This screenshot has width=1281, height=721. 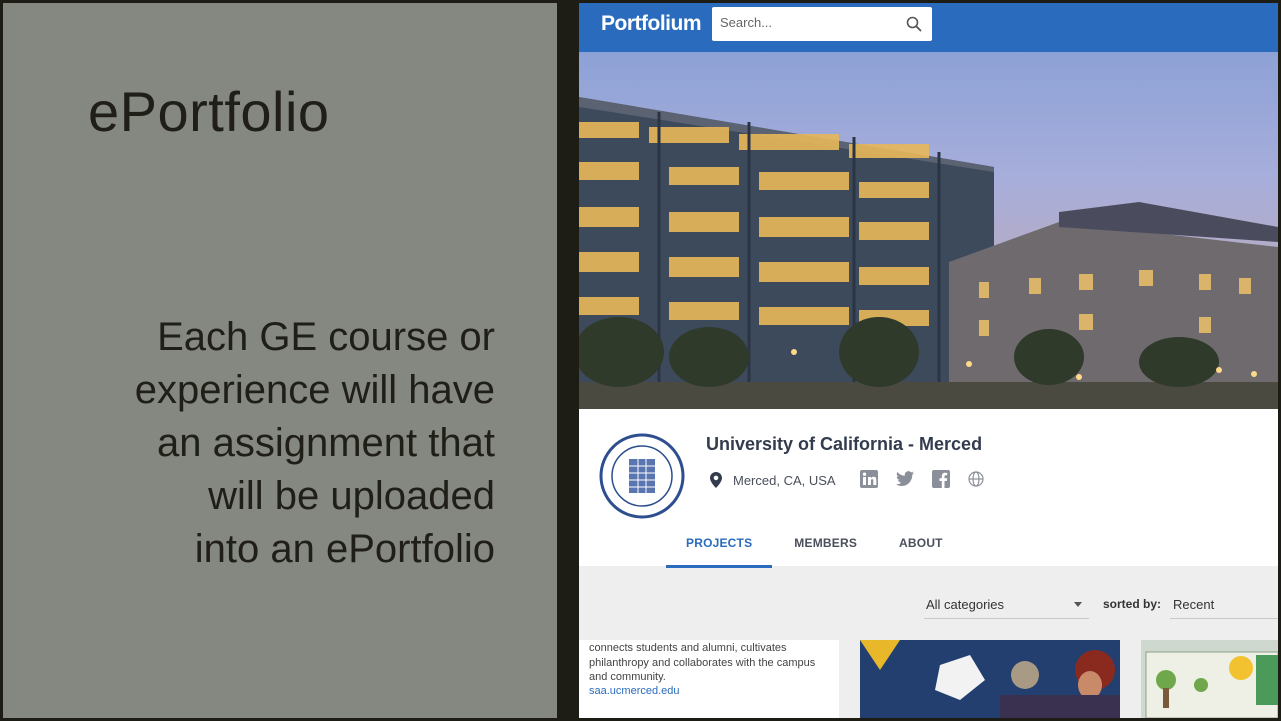 What do you see at coordinates (642, 476) in the screenshot?
I see `university-seal-logo` at bounding box center [642, 476].